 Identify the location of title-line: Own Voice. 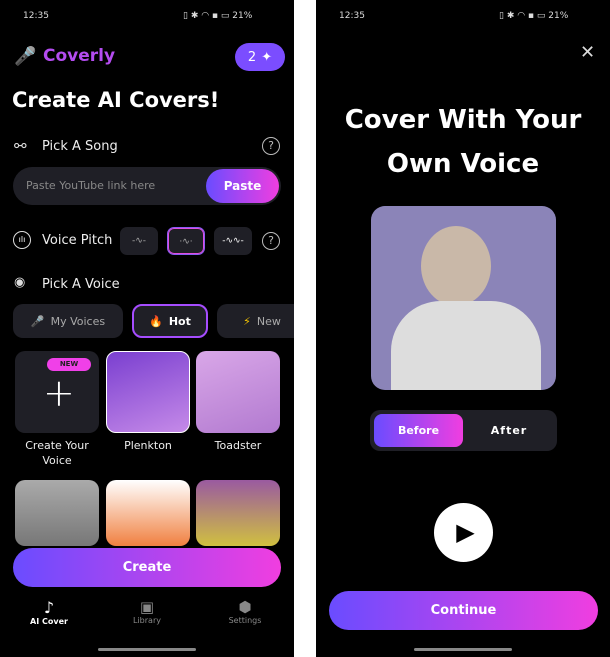
(463, 164).